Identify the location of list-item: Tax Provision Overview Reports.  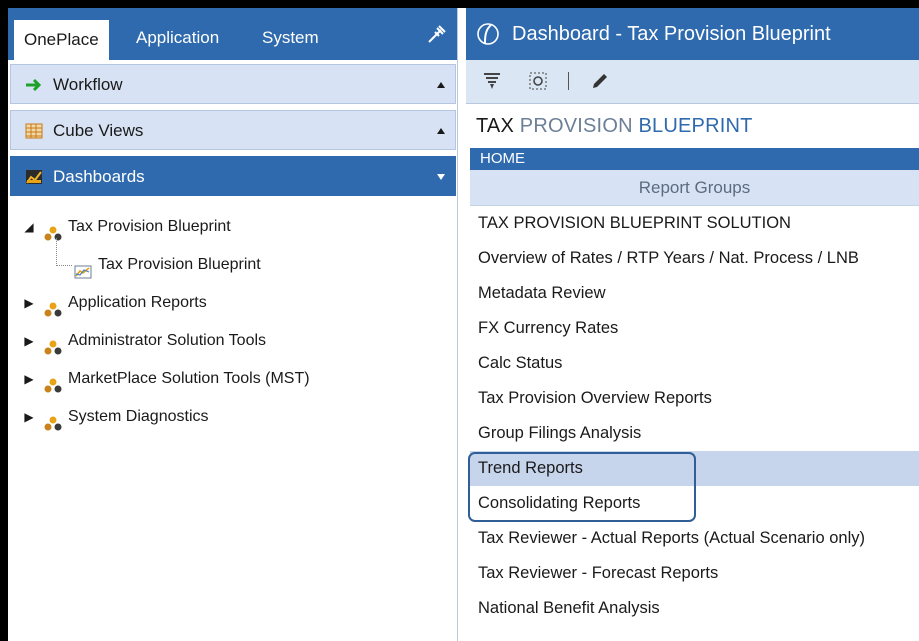
(694, 398).